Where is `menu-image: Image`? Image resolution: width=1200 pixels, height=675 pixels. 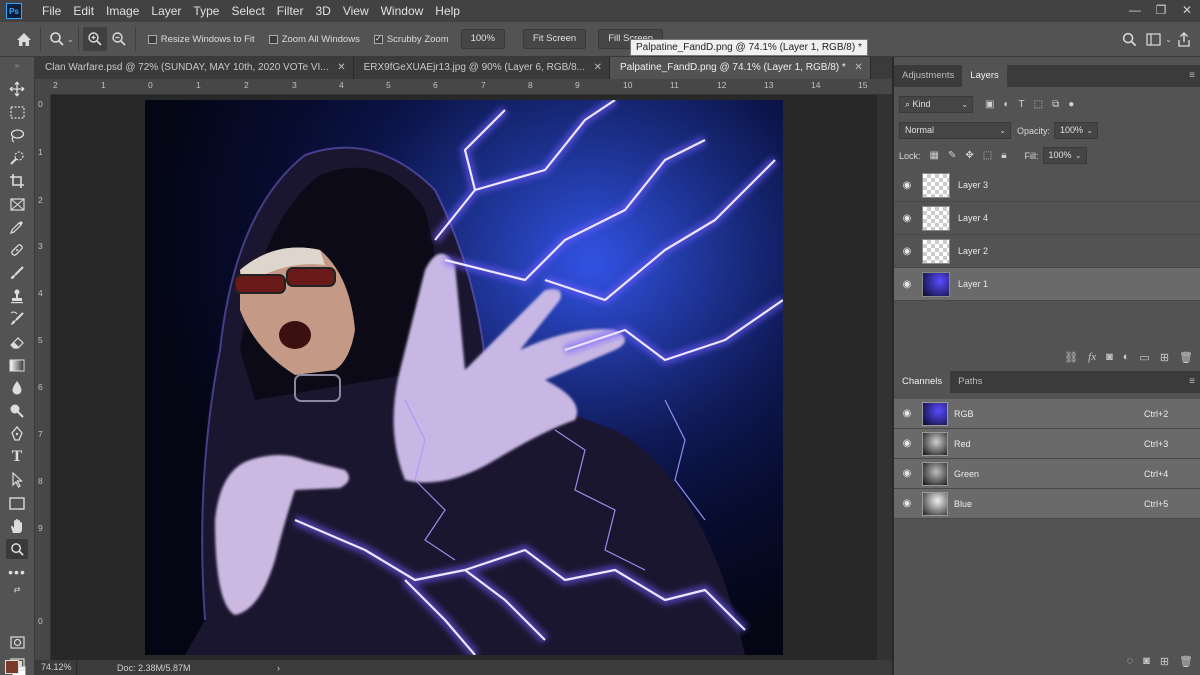
menu-image: Image is located at coordinates (122, 11).